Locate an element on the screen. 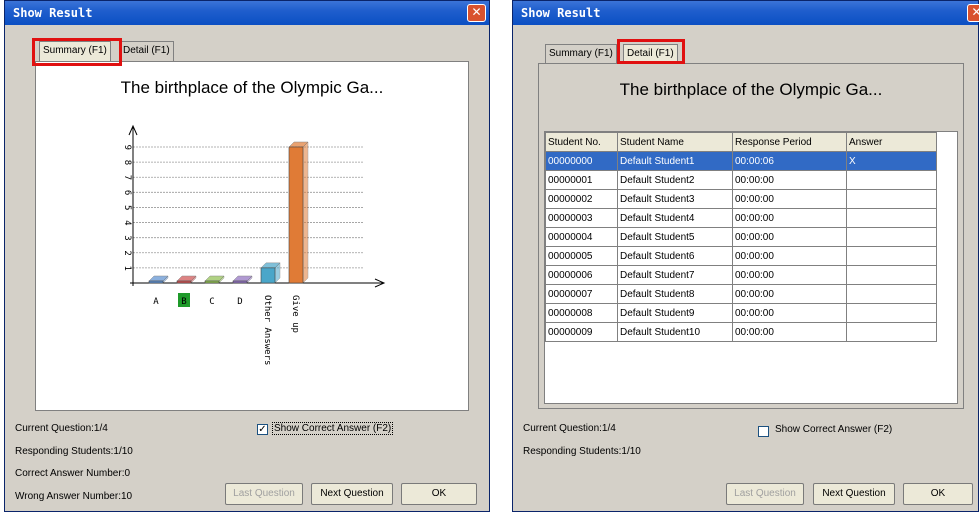  right-responding-students: Responding Students:1/10 is located at coordinates (582, 451).